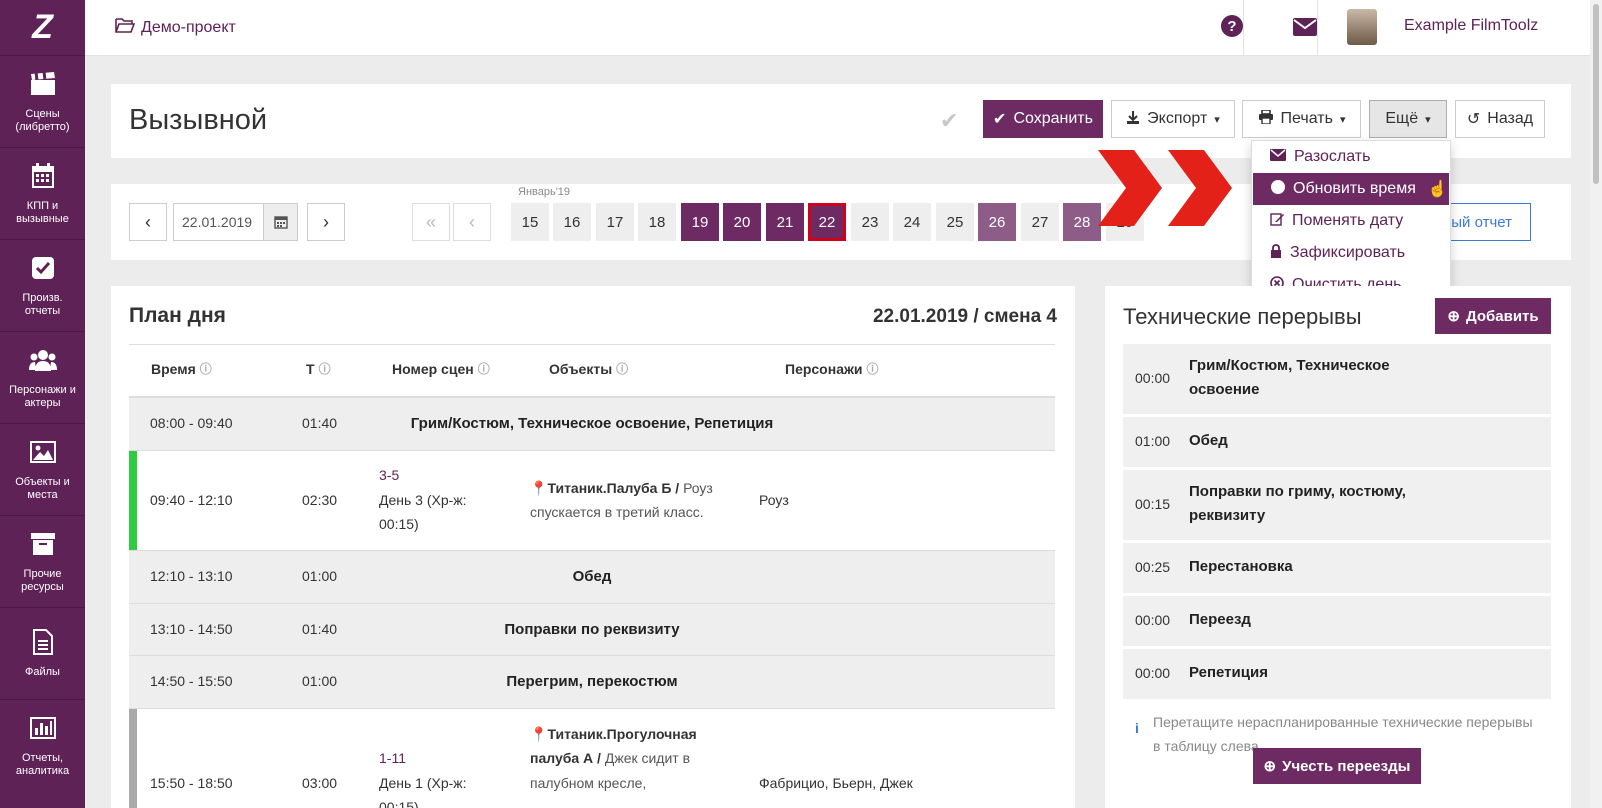 The height and width of the screenshot is (808, 1602). I want to click on next-date-button: ›, so click(326, 222).